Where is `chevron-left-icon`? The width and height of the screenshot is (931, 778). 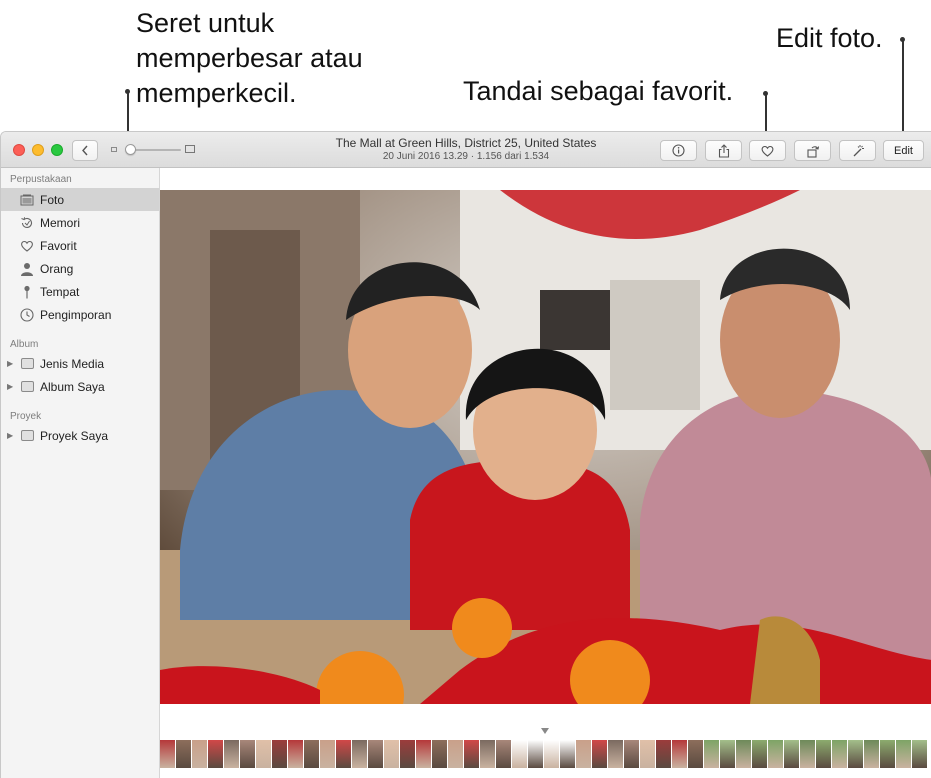
chevron-left-icon is located at coordinates (85, 150).